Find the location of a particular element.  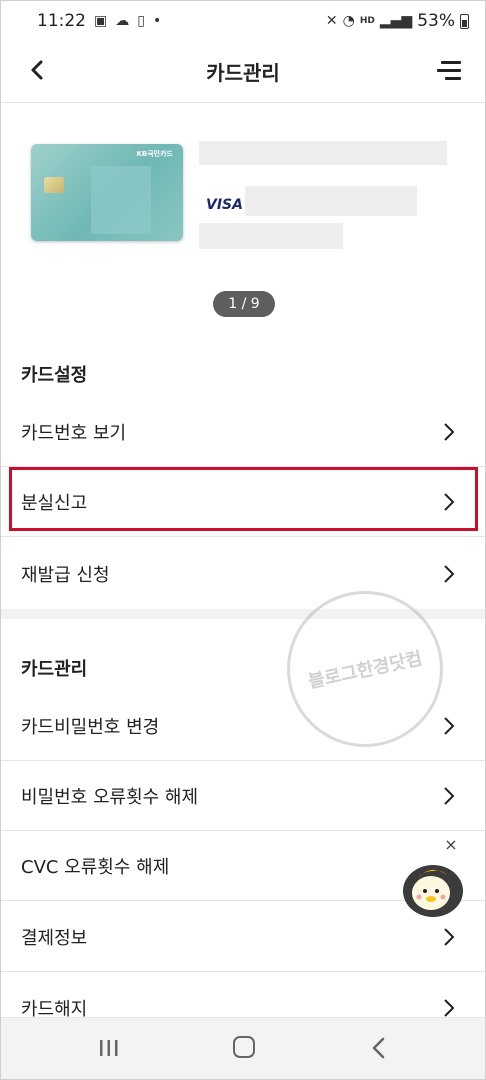

system-navigation-bar is located at coordinates (243, 1048).